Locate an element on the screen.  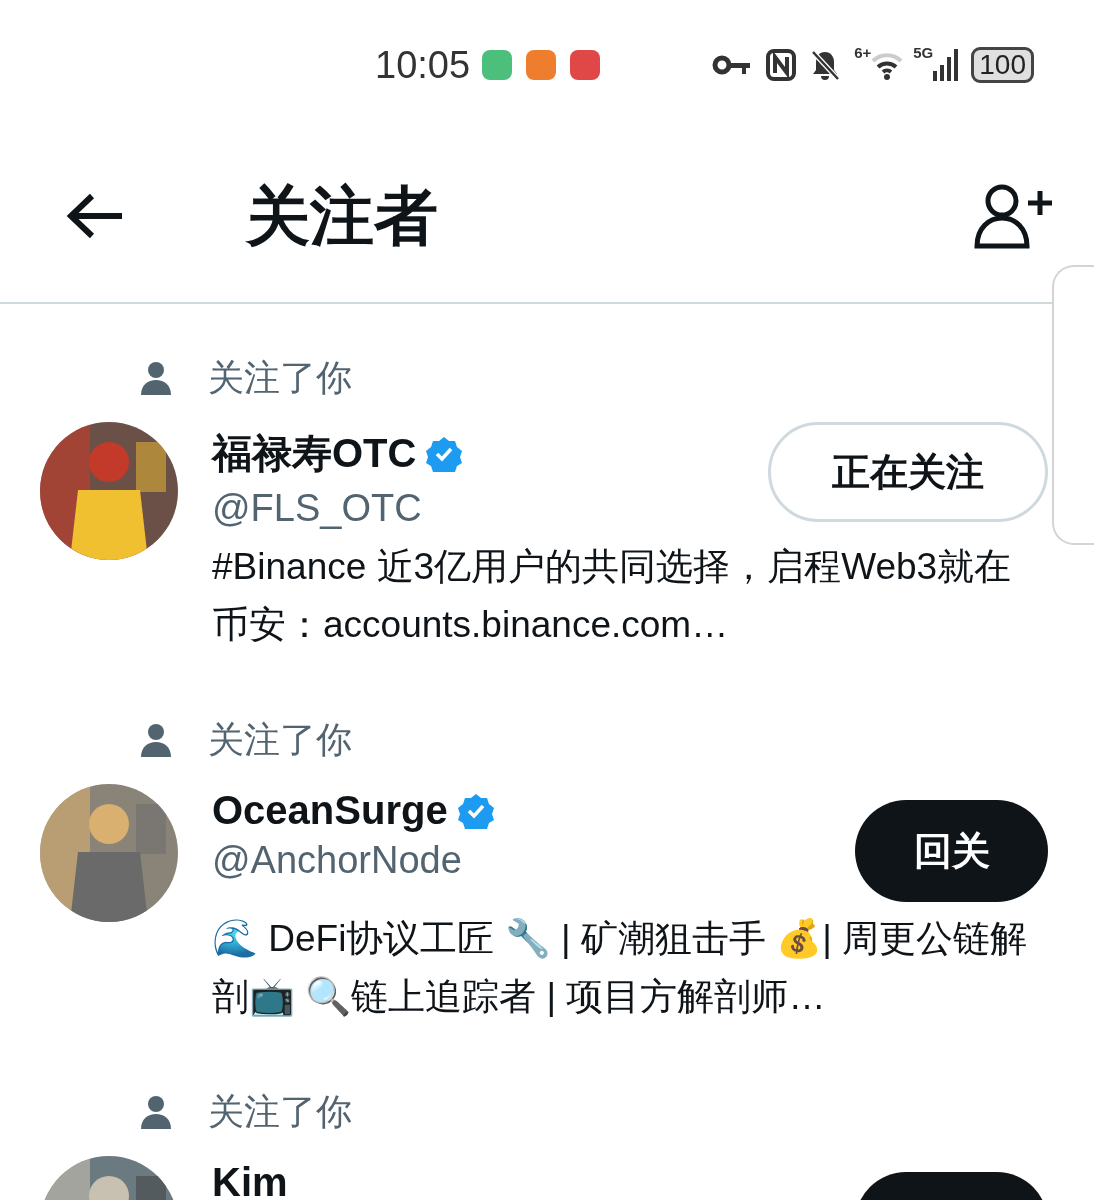
follow-back-button: 回关 is located at coordinates (951, 851).